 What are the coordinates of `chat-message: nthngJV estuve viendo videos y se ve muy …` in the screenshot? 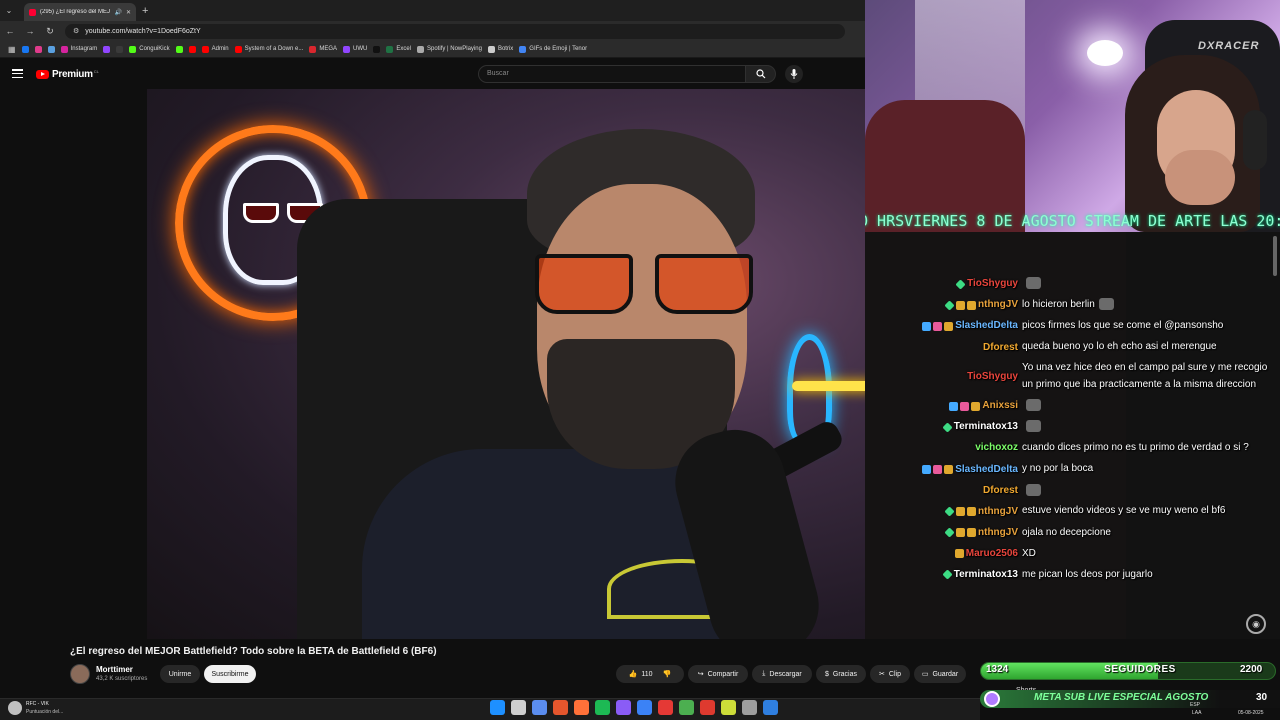 It's located at (1080, 511).